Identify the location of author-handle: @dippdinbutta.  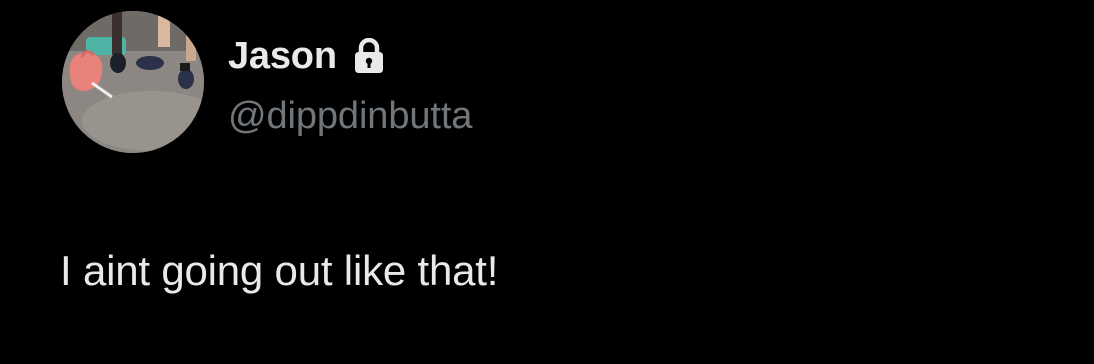
(350, 116).